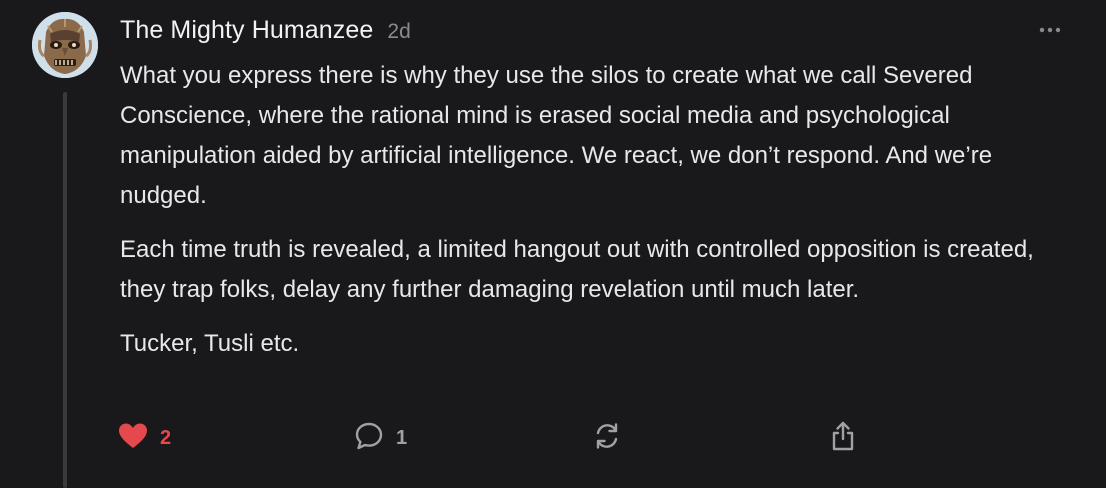 The image size is (1106, 488). Describe the element at coordinates (498, 438) in the screenshot. I see `action-bar: 2 1` at that location.